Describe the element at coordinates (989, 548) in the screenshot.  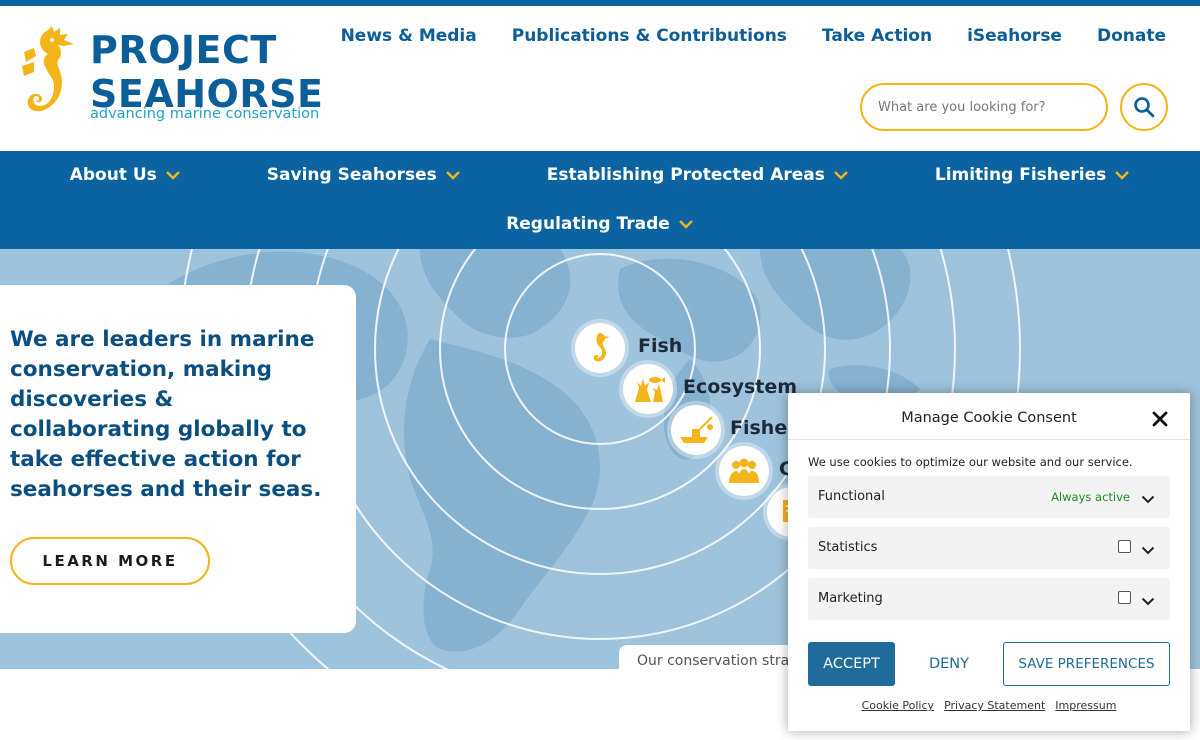
I see `cookie-category-statistics: Statistics` at that location.